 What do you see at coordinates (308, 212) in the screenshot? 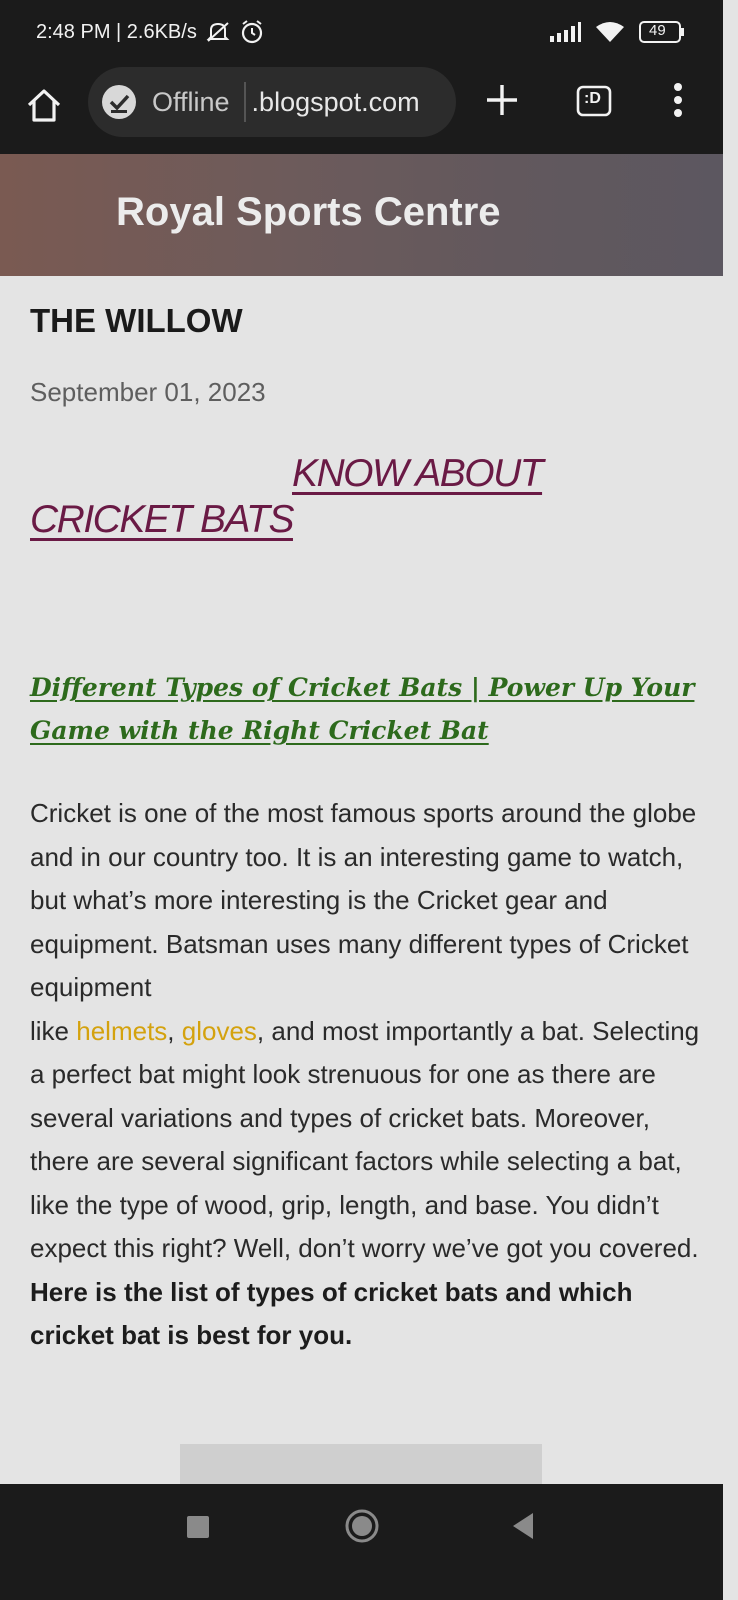
I see `blog-title: Royal Sports Centre` at bounding box center [308, 212].